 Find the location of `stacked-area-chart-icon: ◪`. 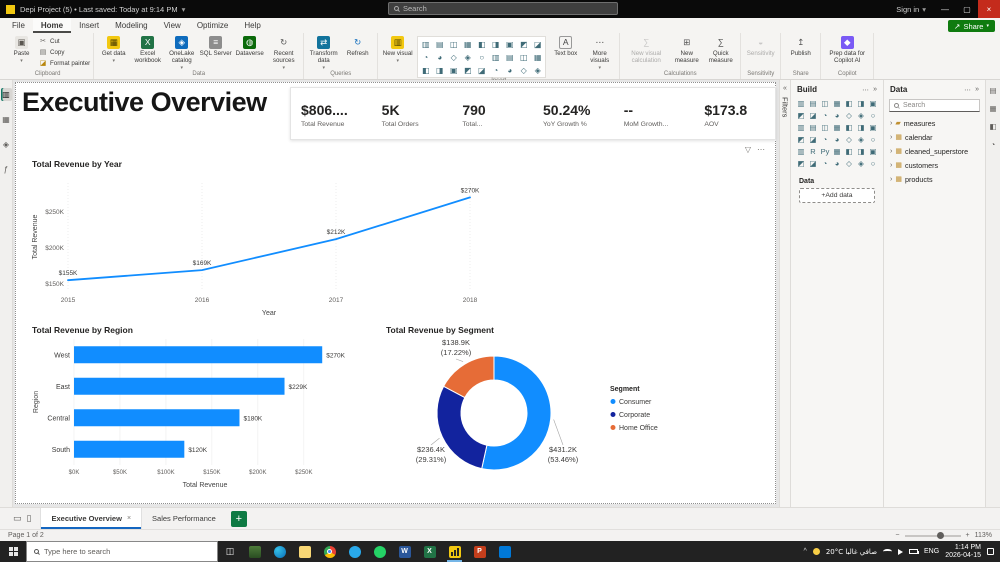

stacked-area-chart-icon: ◪ is located at coordinates (537, 44).